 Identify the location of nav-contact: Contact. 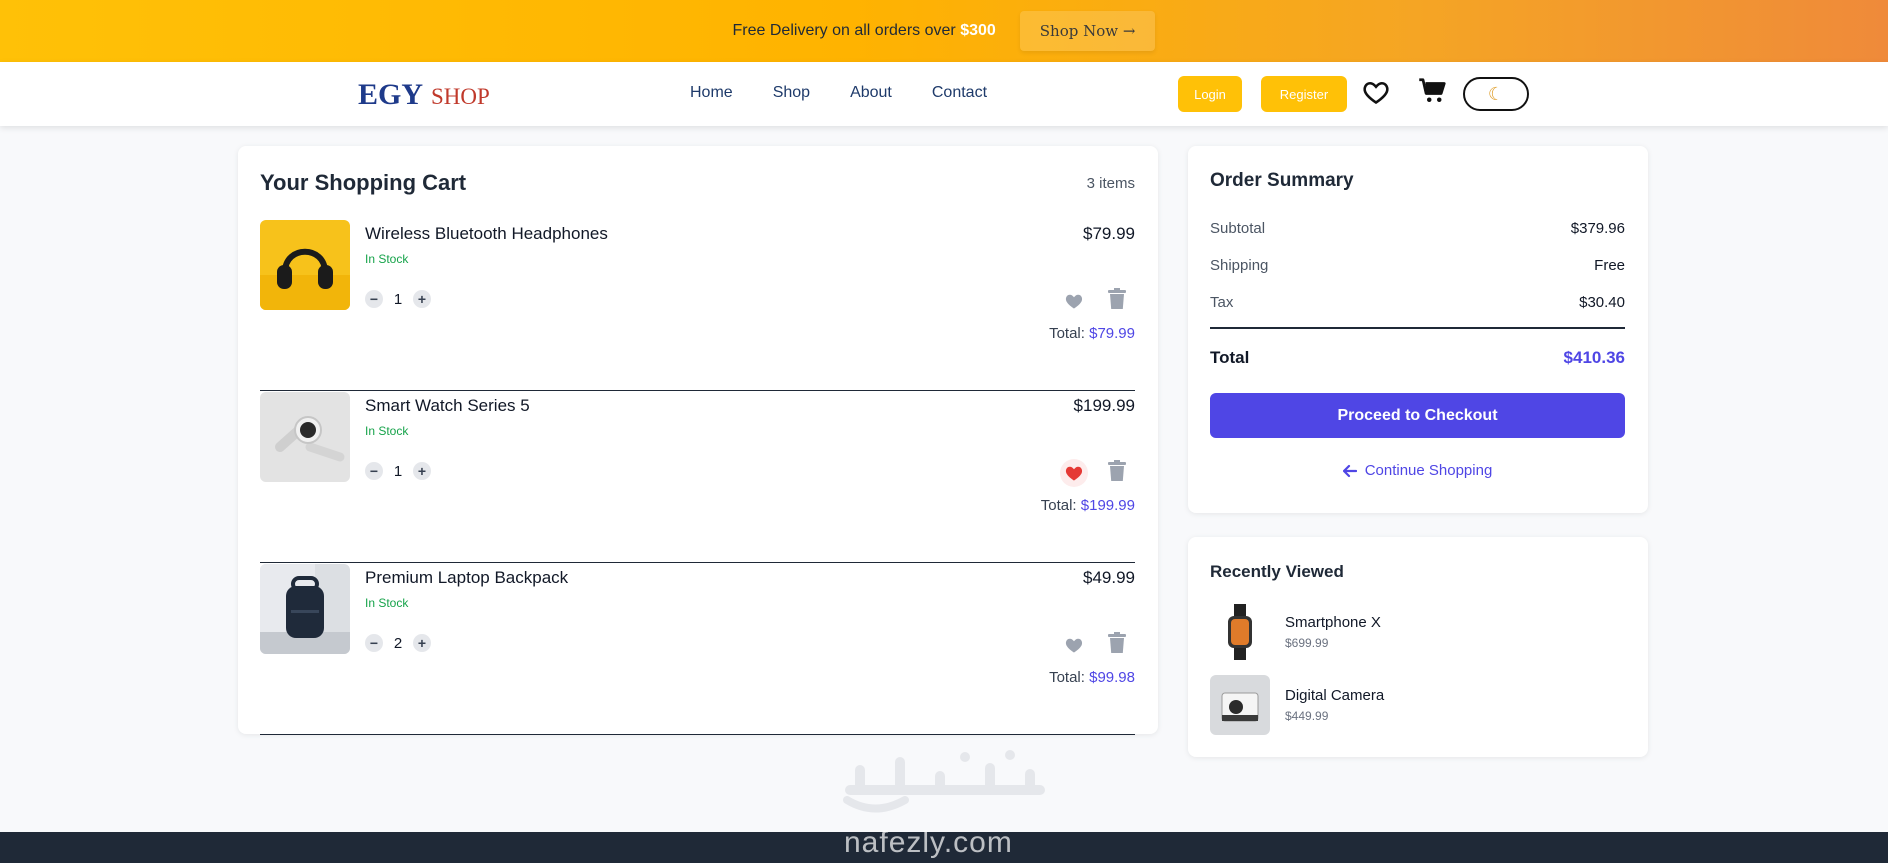
(959, 93).